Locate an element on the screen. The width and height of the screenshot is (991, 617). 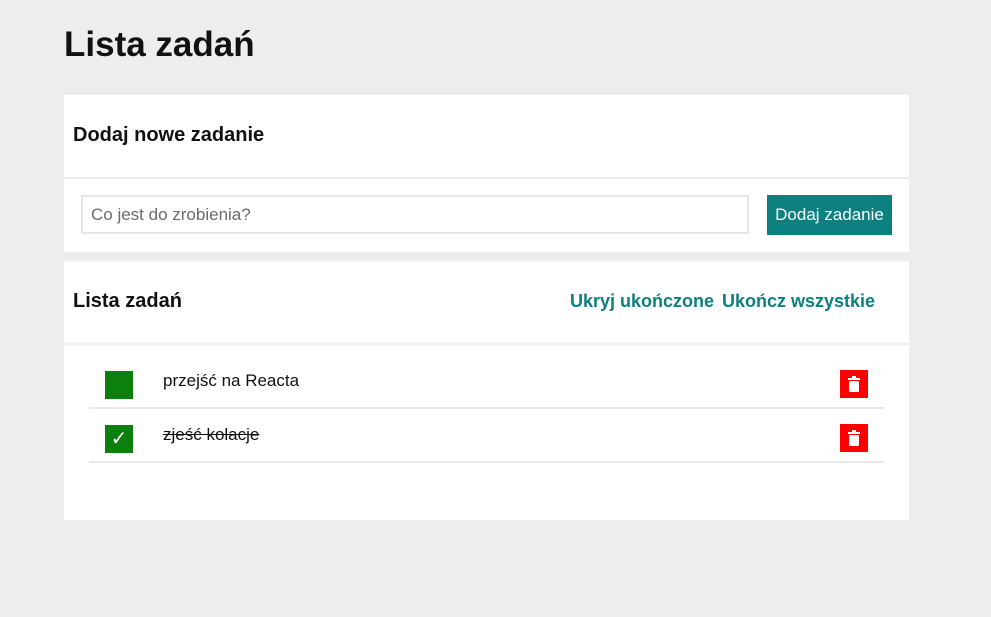
task-list-card-title: Lista zadań is located at coordinates (127, 301).